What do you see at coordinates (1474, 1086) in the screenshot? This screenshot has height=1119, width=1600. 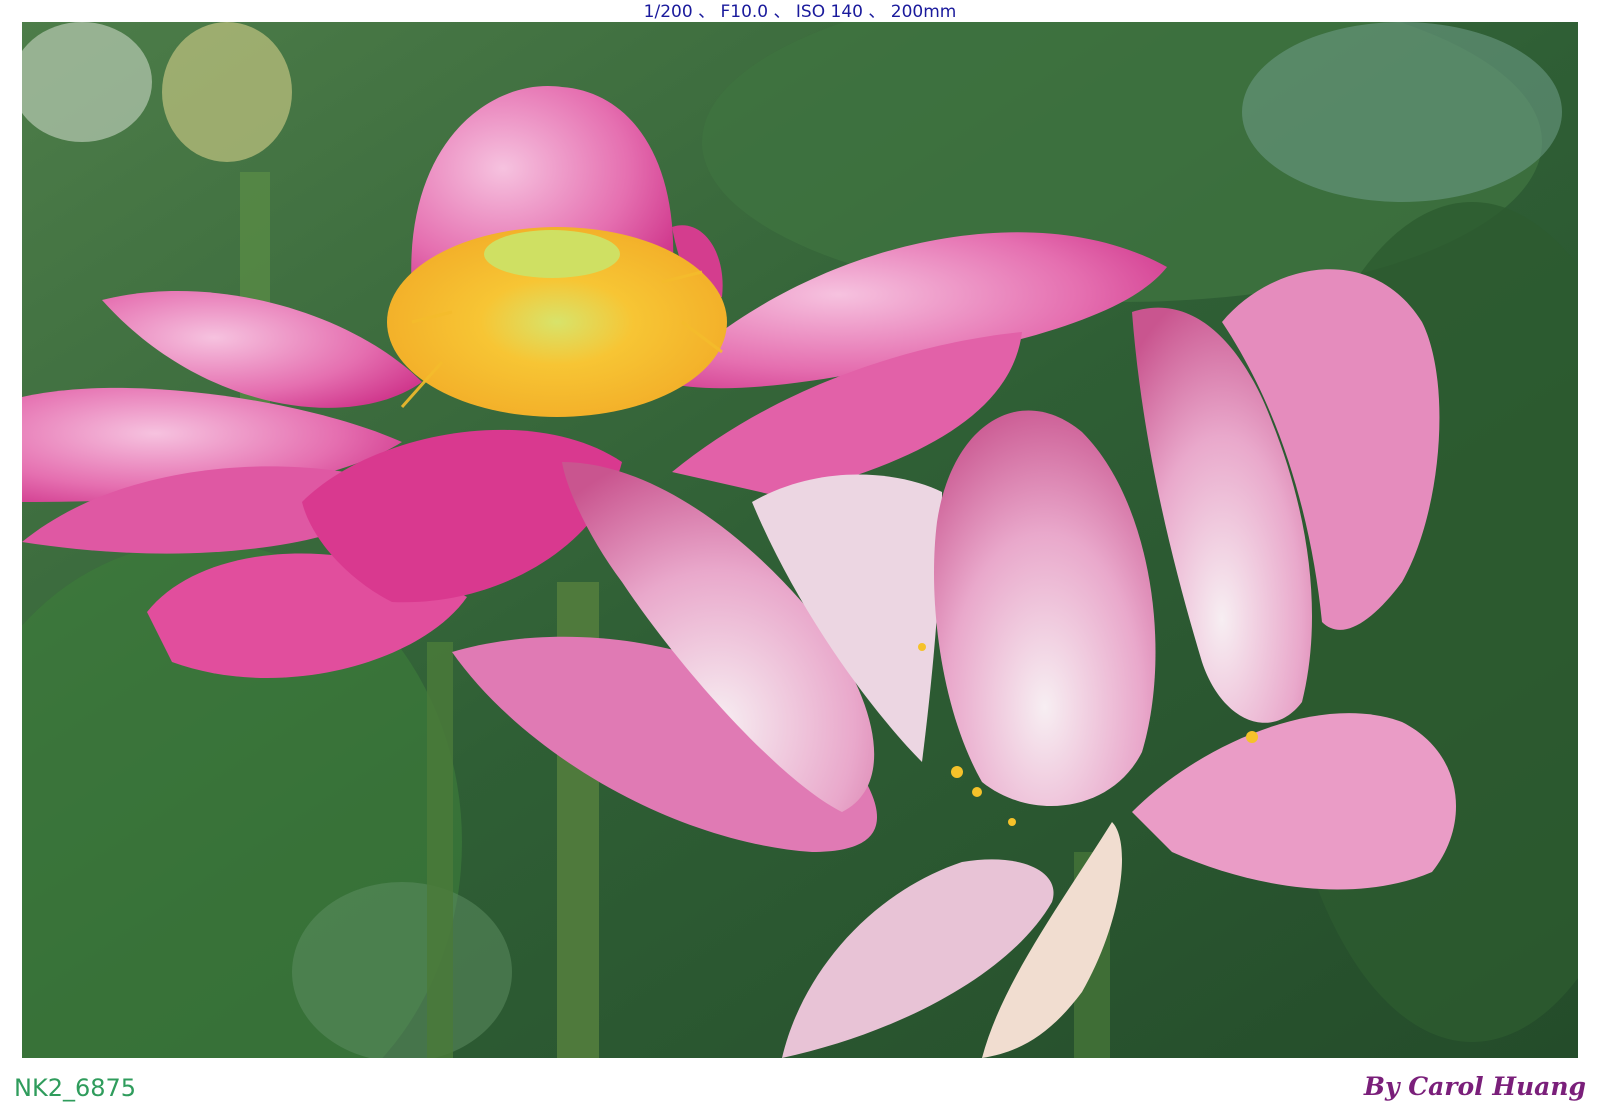 I see `photographer-signature: By Carol Huang` at bounding box center [1474, 1086].